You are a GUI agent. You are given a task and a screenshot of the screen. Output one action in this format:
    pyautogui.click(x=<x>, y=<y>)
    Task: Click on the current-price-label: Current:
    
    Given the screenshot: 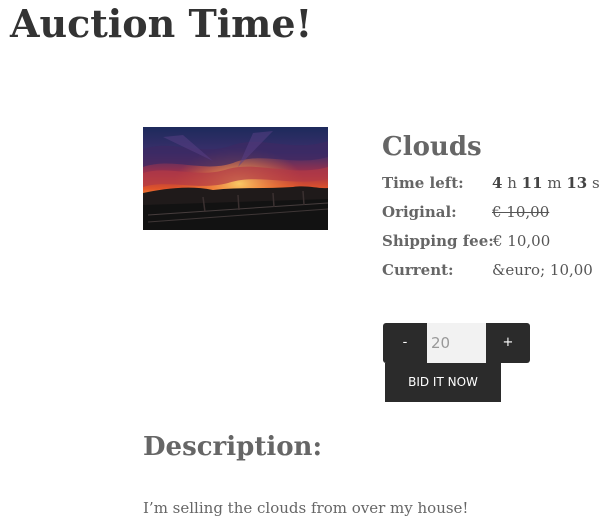 What is the action you would take?
    pyautogui.click(x=418, y=270)
    